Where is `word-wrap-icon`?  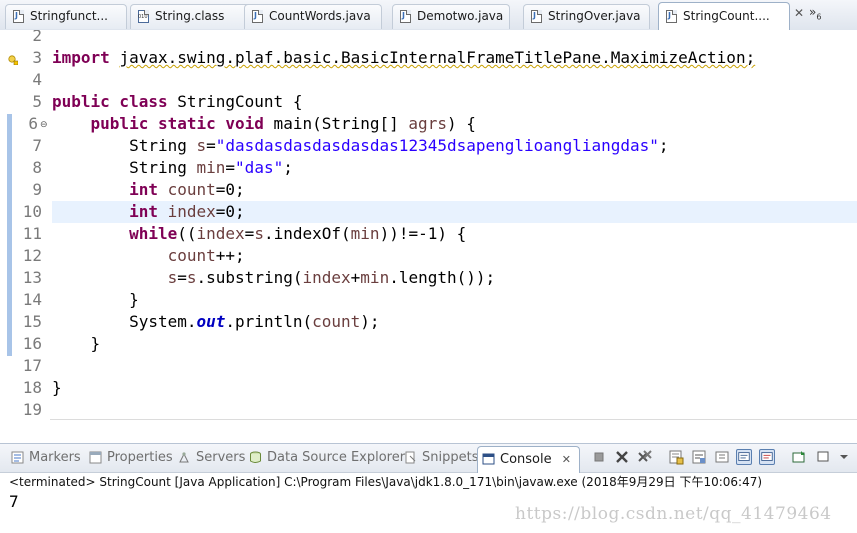
word-wrap-icon is located at coordinates (699, 457).